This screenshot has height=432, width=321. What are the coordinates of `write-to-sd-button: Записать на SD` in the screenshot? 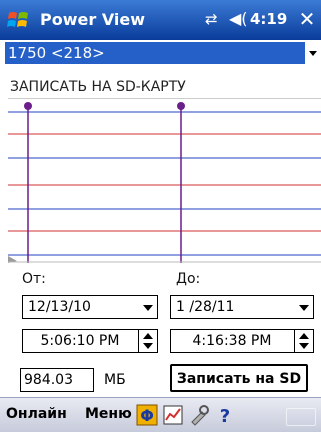 It's located at (239, 378).